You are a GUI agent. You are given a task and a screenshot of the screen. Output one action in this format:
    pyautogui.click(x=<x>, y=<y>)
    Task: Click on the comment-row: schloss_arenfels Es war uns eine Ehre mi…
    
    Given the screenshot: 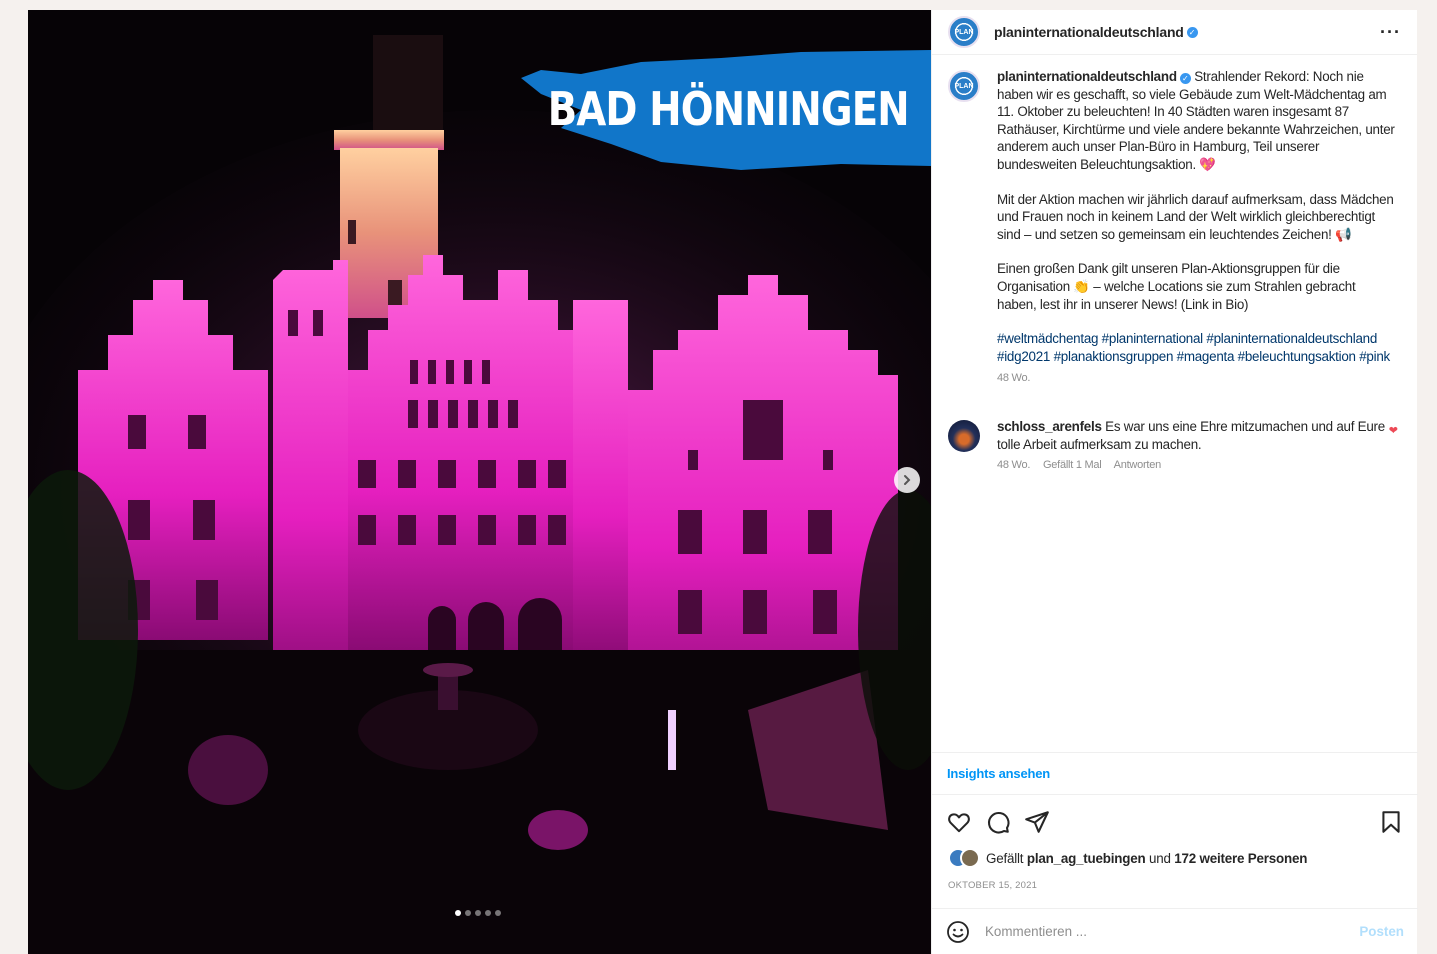 What is the action you would take?
    pyautogui.click(x=1175, y=446)
    